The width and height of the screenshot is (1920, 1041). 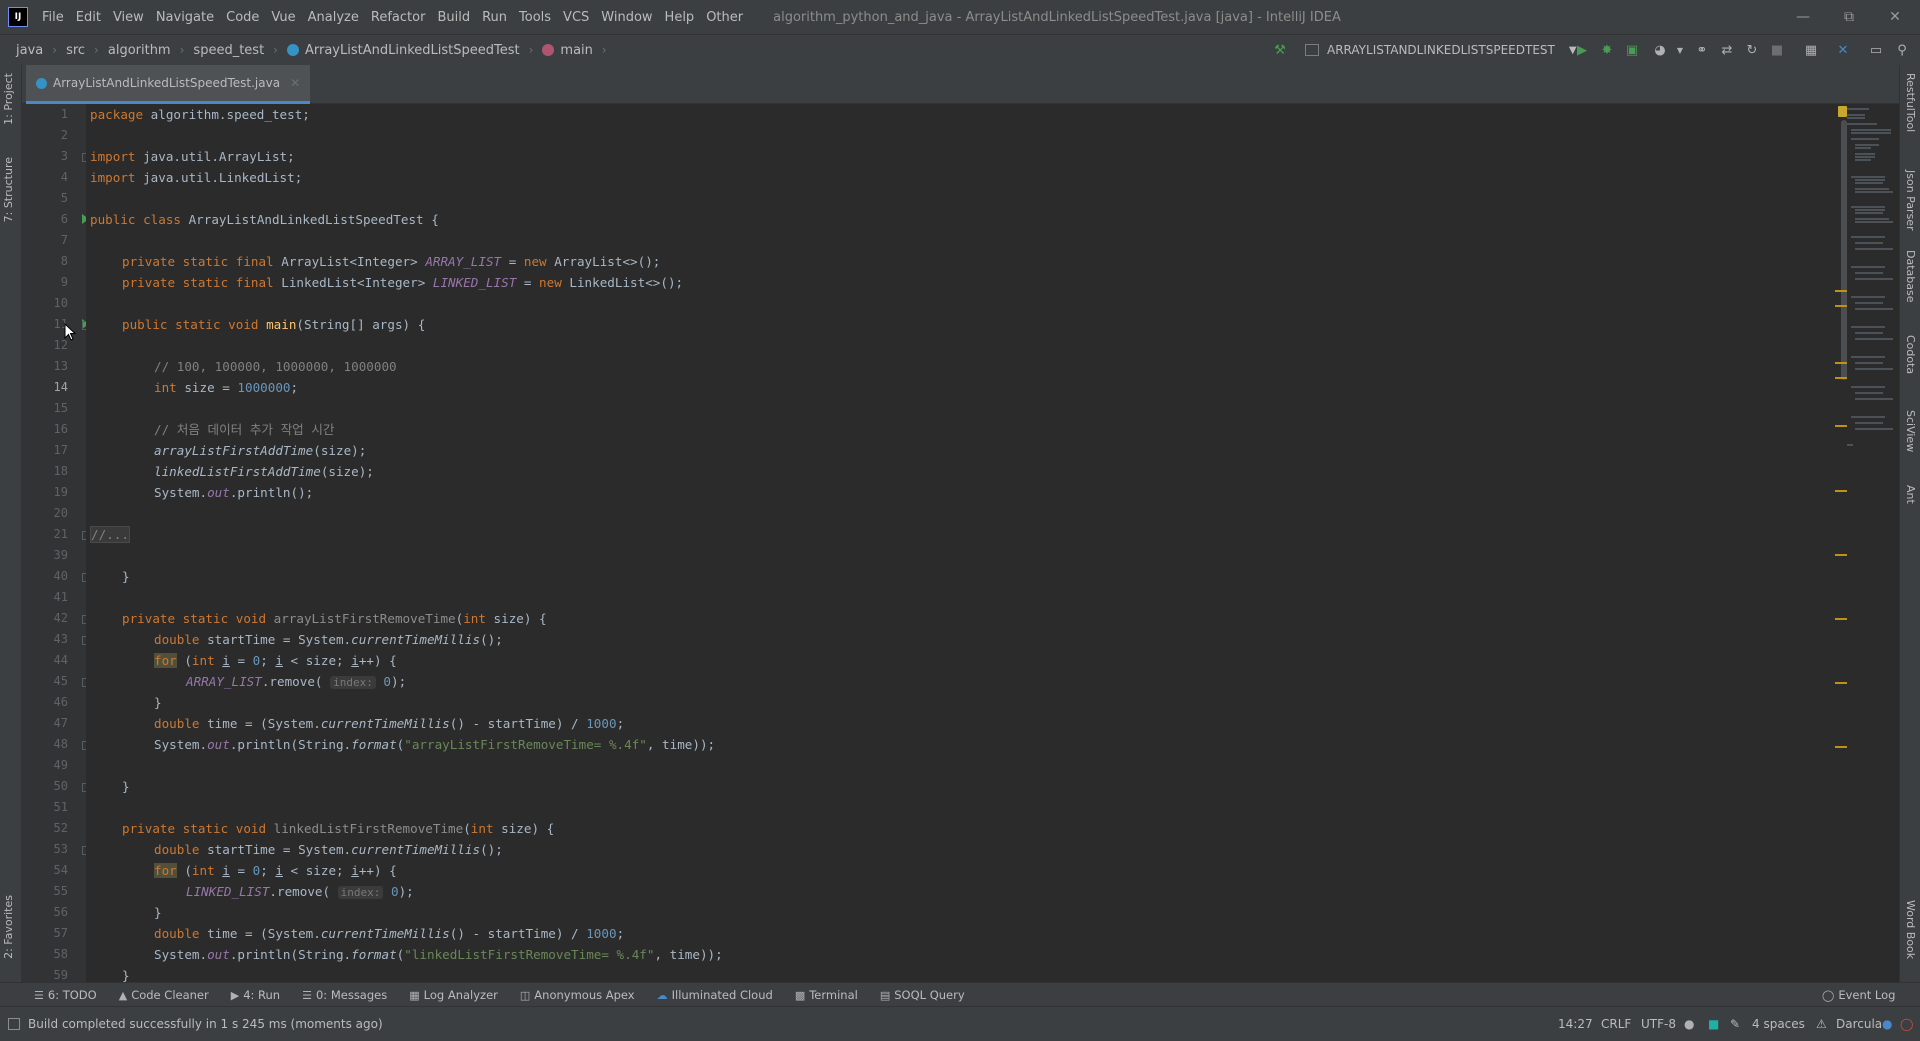 I want to click on code-minimap, so click(x=1871, y=278).